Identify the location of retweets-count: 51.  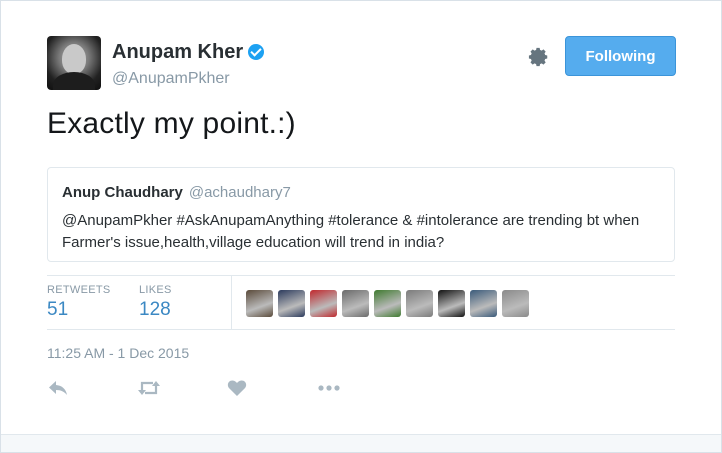
(58, 309).